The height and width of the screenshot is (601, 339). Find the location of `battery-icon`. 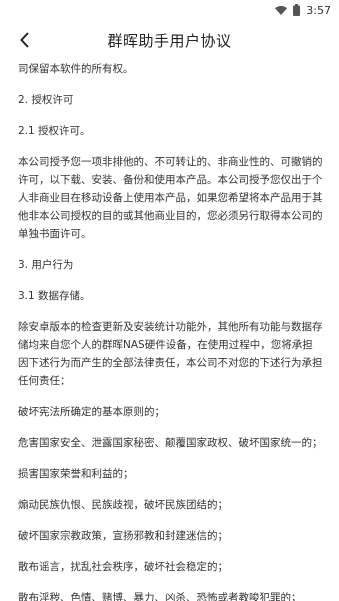

battery-icon is located at coordinates (297, 10).